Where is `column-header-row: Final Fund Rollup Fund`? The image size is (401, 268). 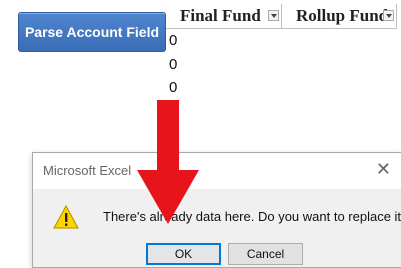 column-header-row: Final Fund Rollup Fund is located at coordinates (281, 16).